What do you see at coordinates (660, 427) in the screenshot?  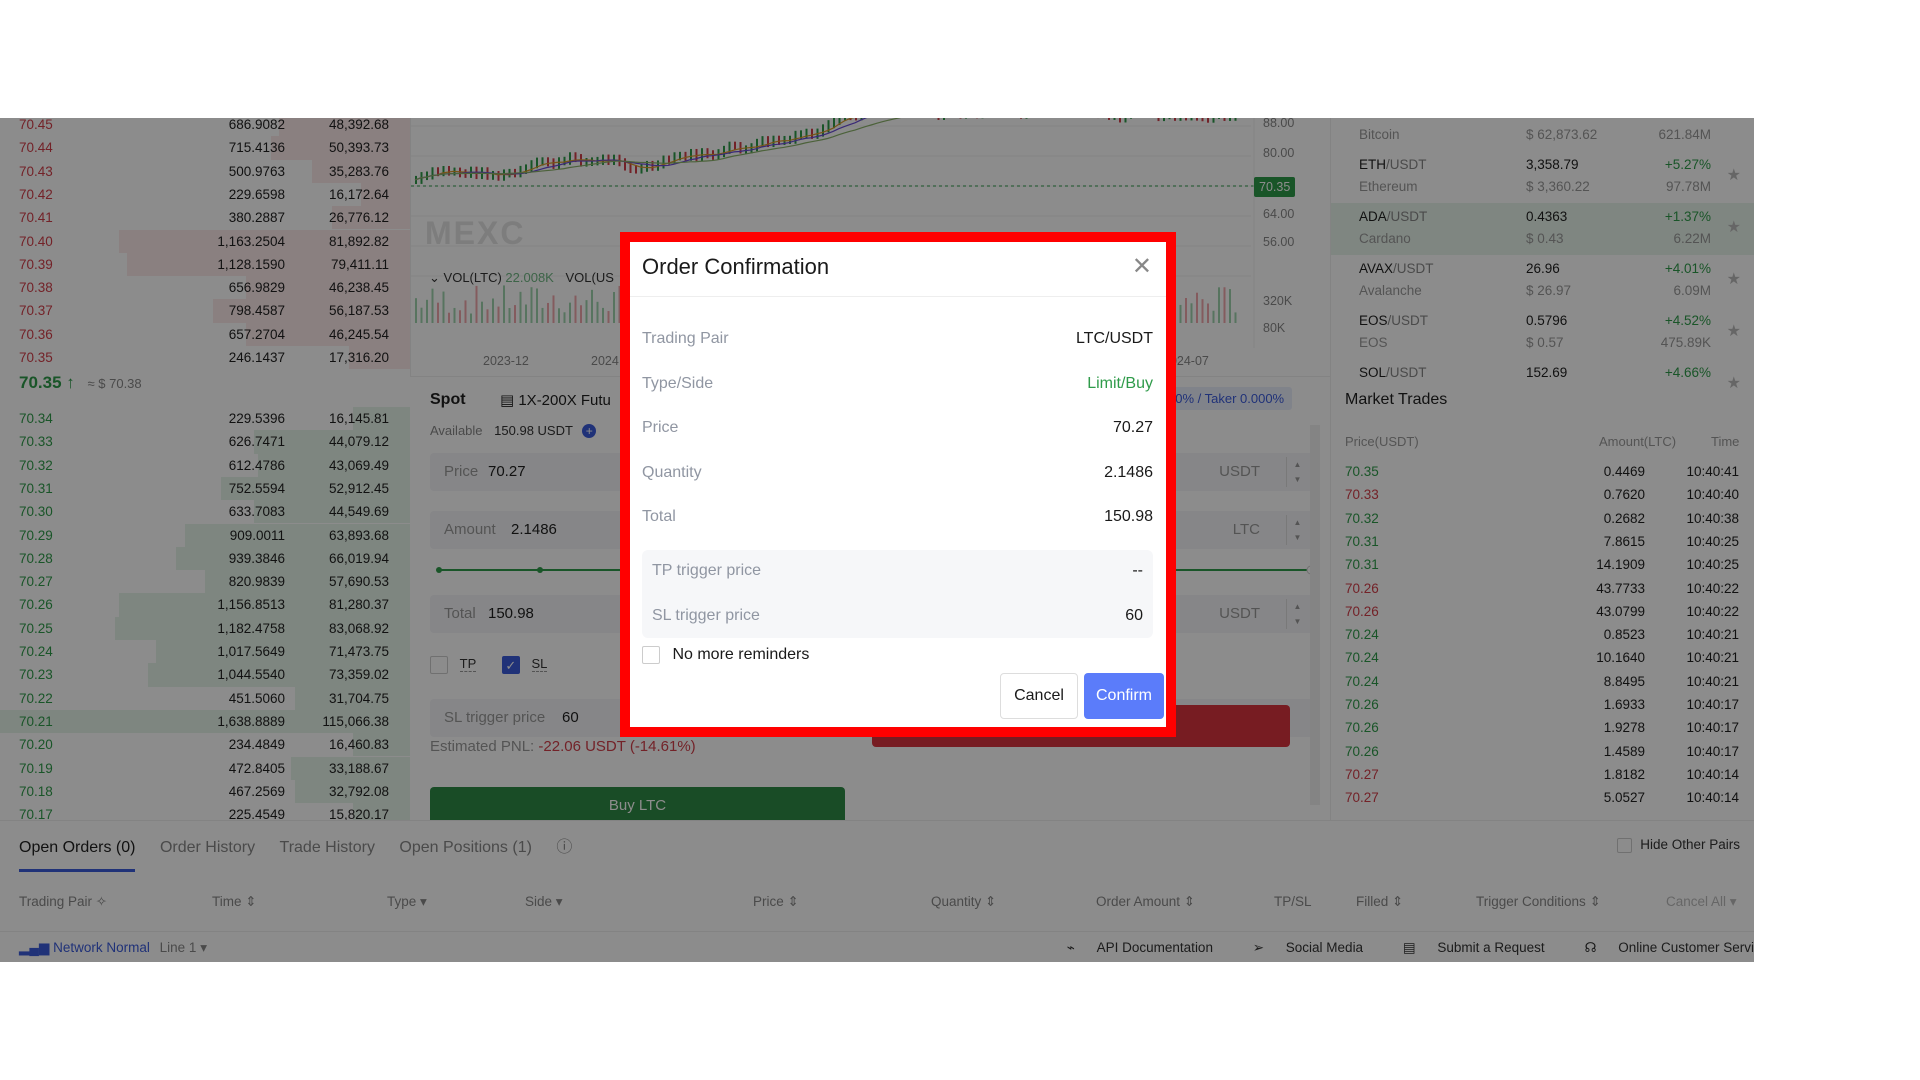 I see `detail-label: Price` at bounding box center [660, 427].